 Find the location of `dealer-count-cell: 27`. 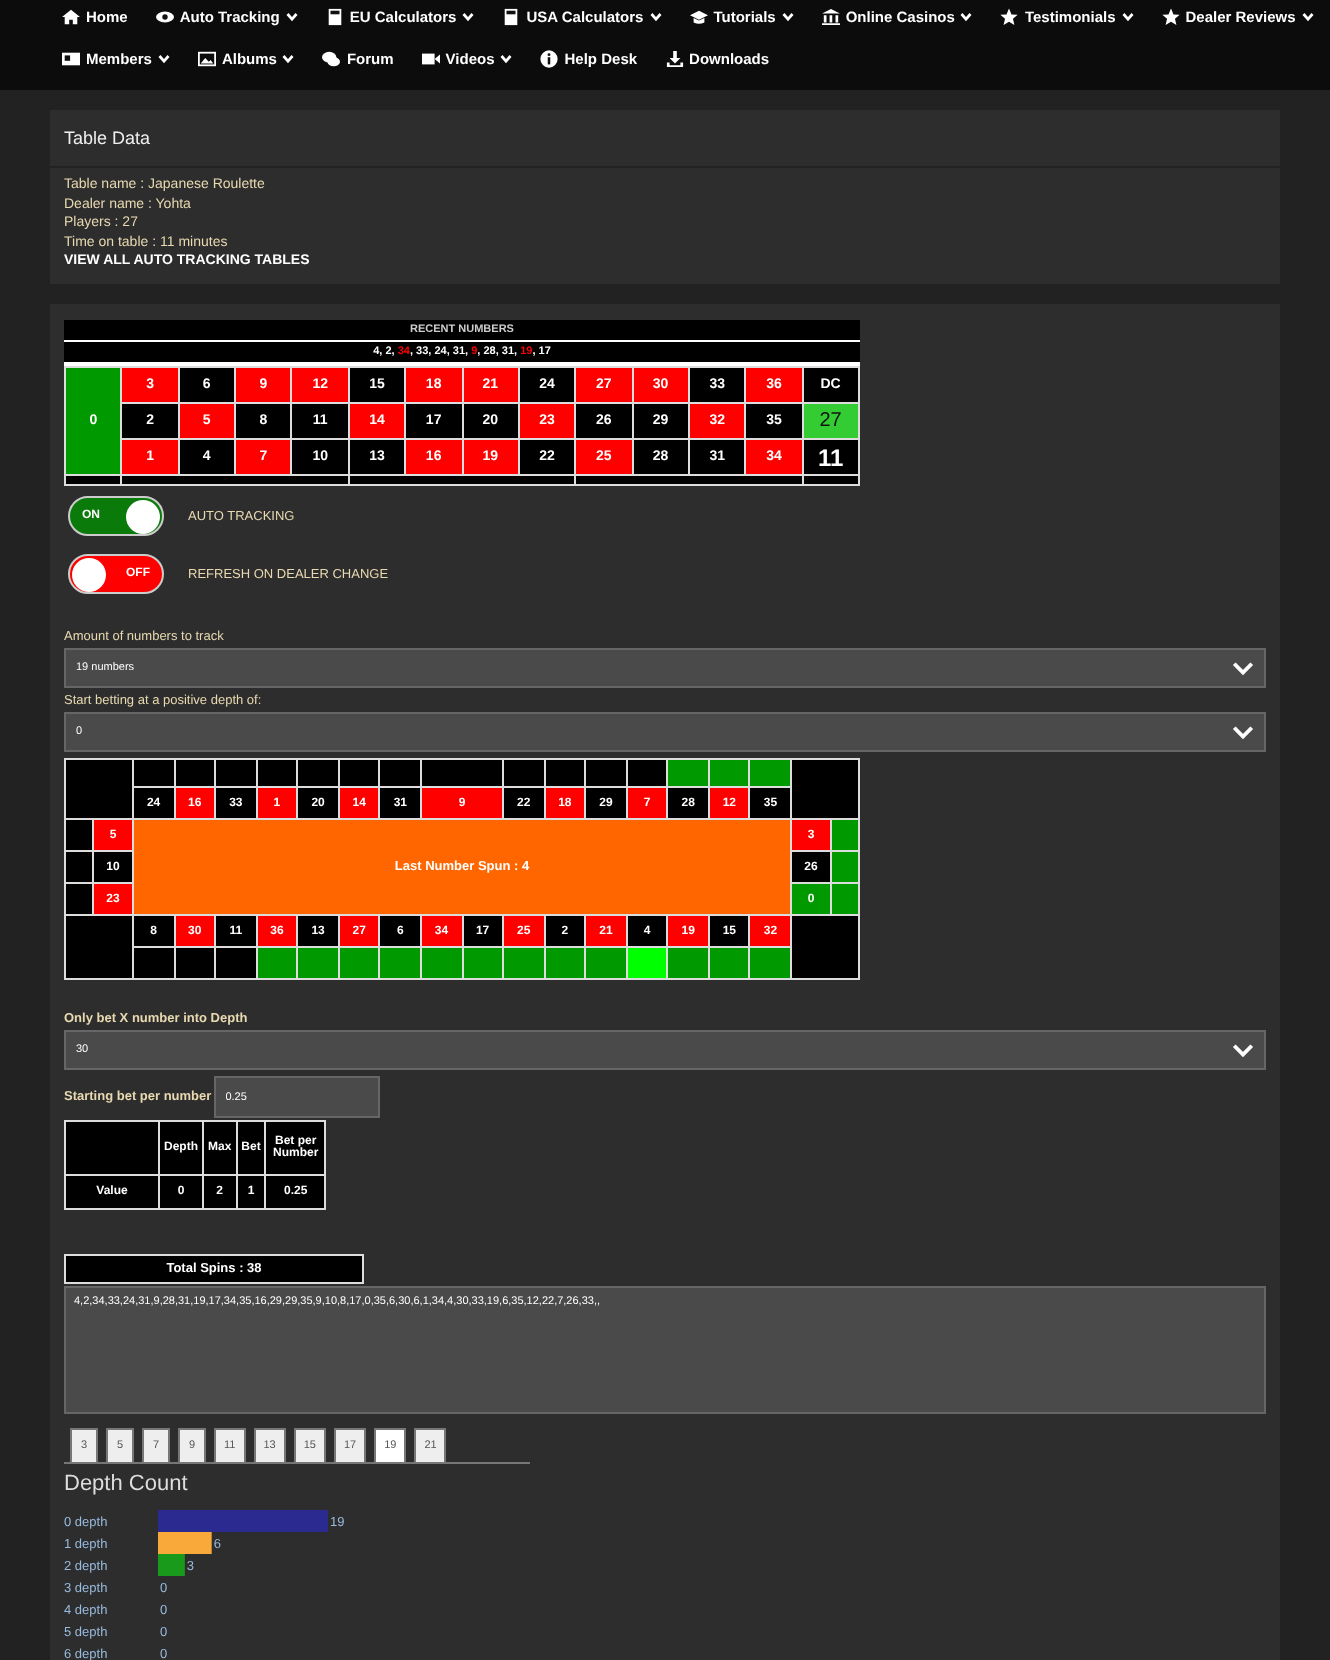

dealer-count-cell: 27 is located at coordinates (830, 421).